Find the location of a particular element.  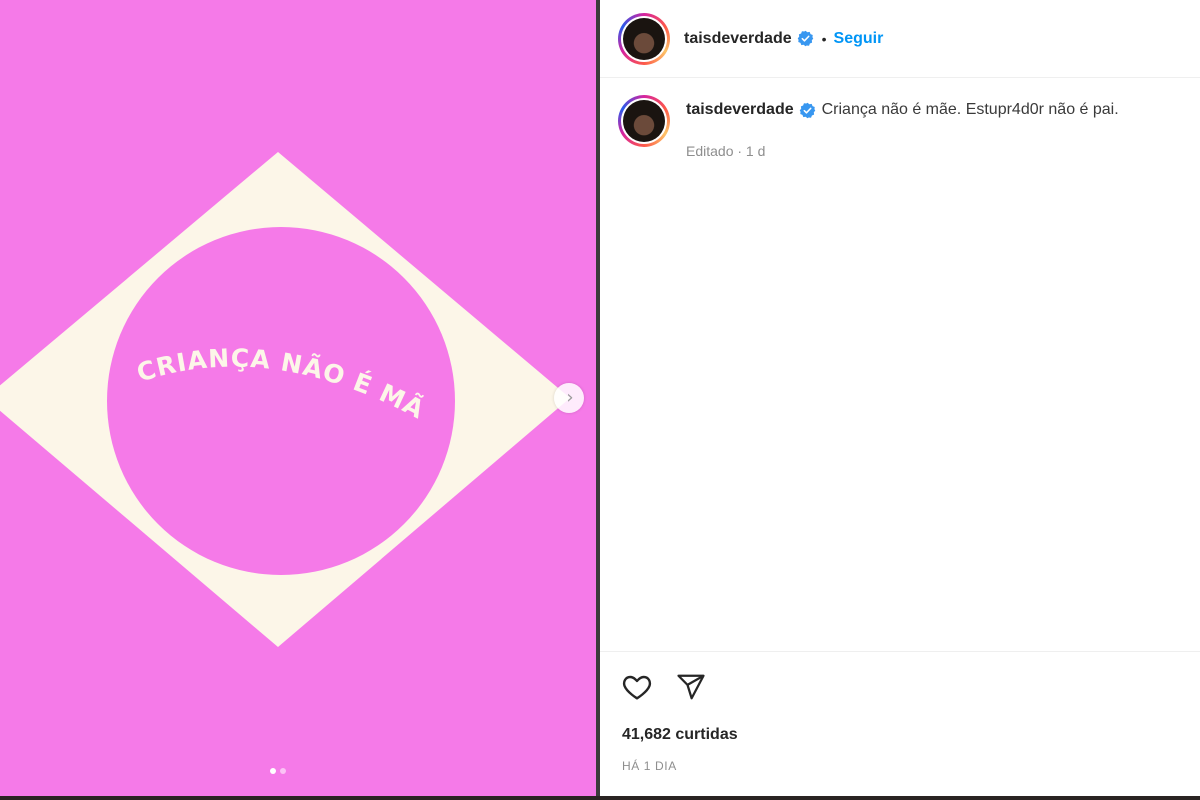

heart-icon is located at coordinates (637, 687).